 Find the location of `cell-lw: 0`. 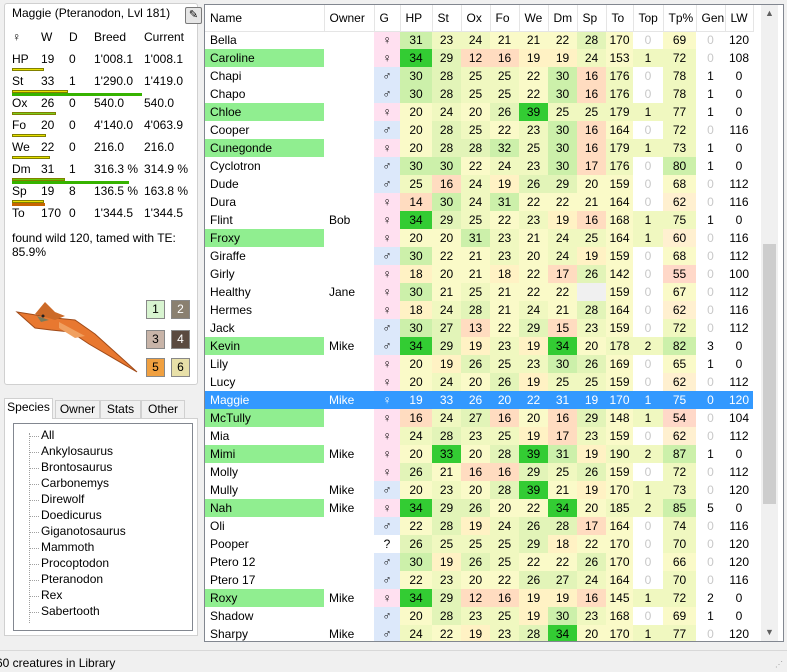

cell-lw: 0 is located at coordinates (739, 148).